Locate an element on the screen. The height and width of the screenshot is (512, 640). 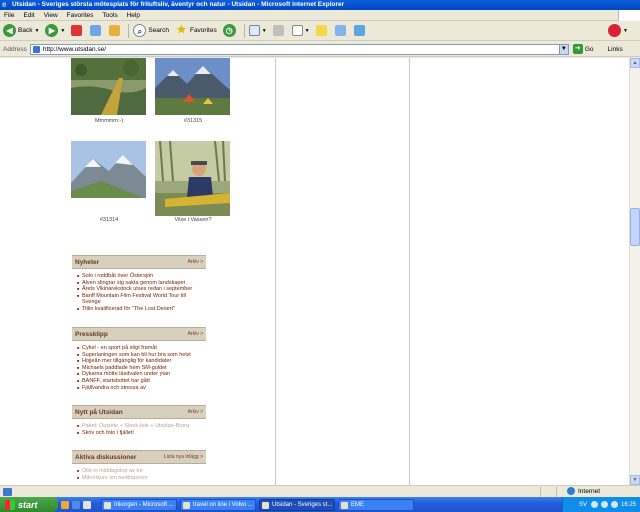
photo-caption: Vilse i Vassen? is located at coordinates (193, 220).